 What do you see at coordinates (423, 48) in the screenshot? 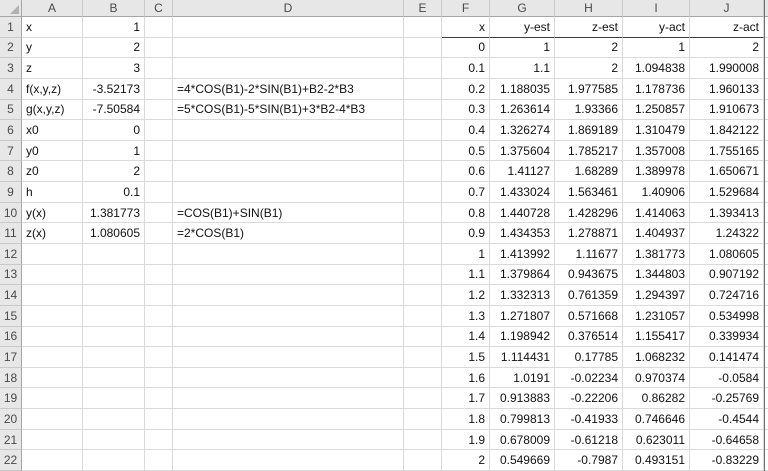
I see `cell-E2` at bounding box center [423, 48].